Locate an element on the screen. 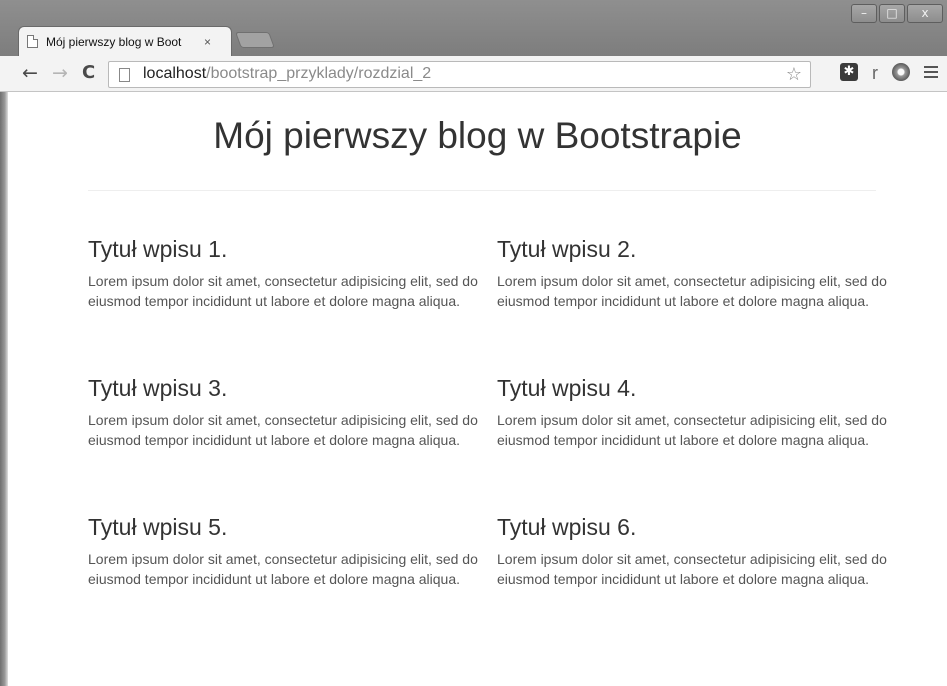 The height and width of the screenshot is (686, 947). url-host: localhost is located at coordinates (175, 73).